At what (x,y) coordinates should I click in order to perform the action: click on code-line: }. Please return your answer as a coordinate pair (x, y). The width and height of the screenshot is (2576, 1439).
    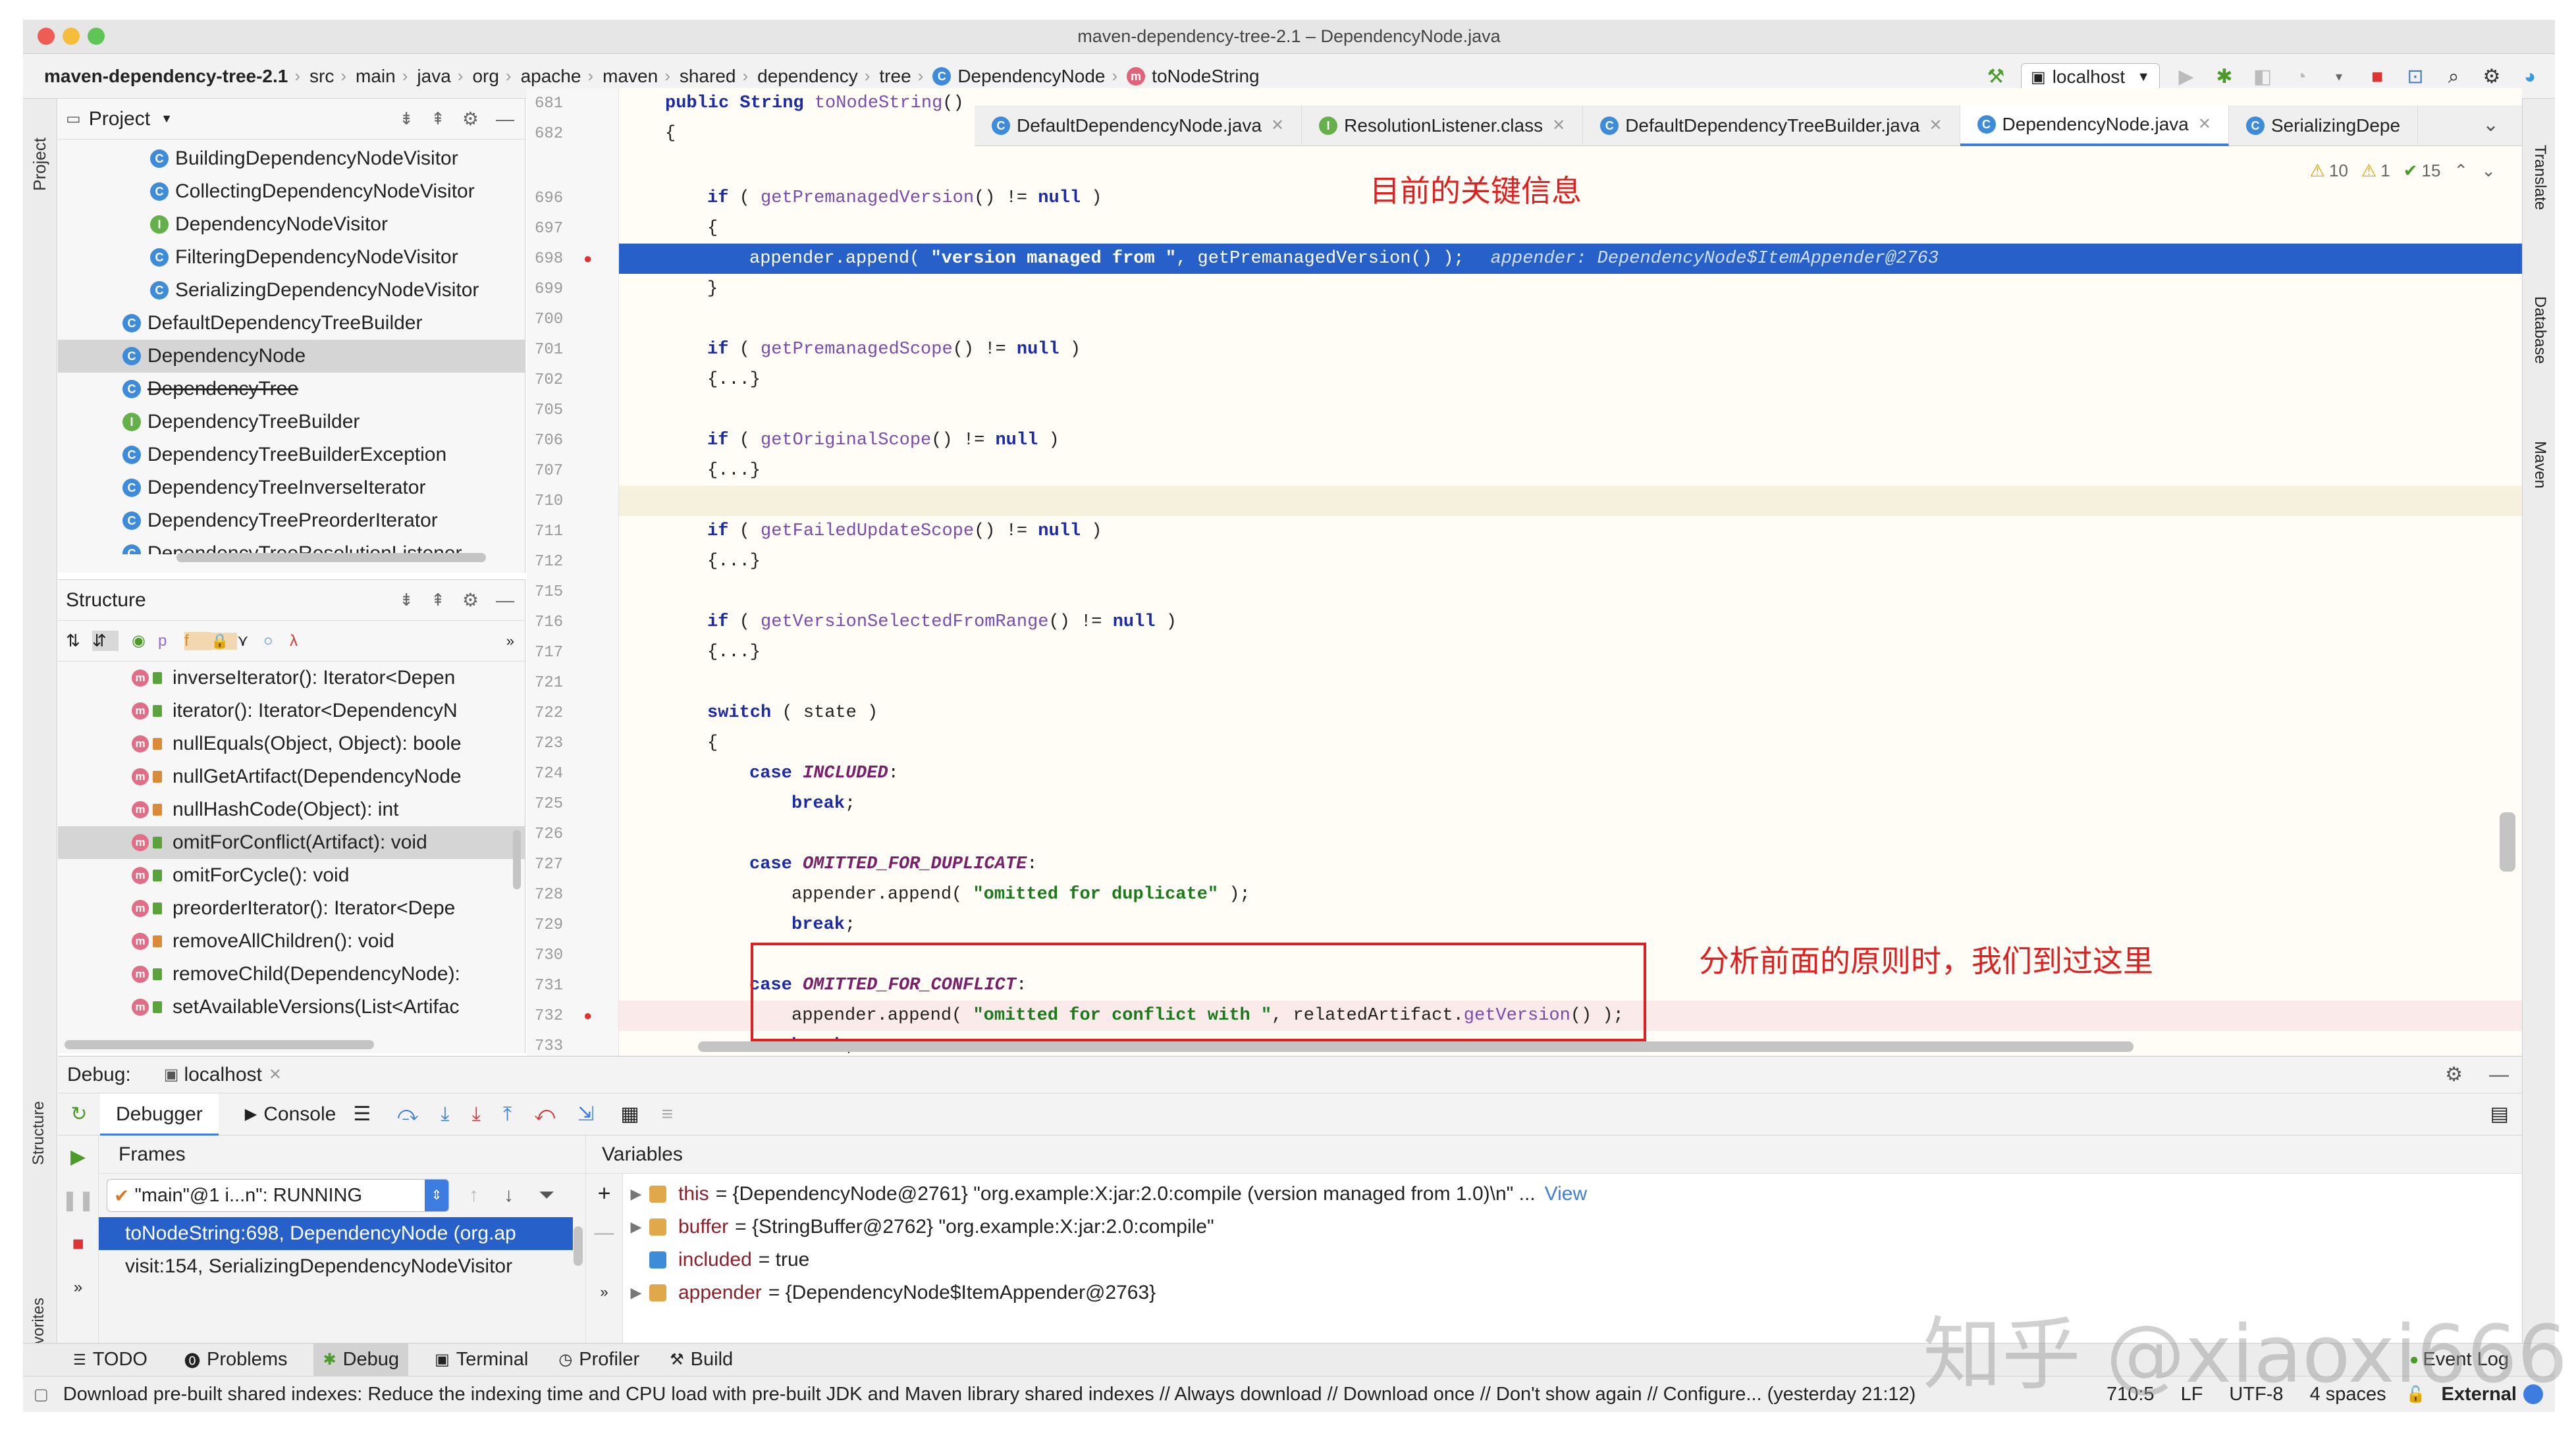
    Looking at the image, I should click on (1570, 289).